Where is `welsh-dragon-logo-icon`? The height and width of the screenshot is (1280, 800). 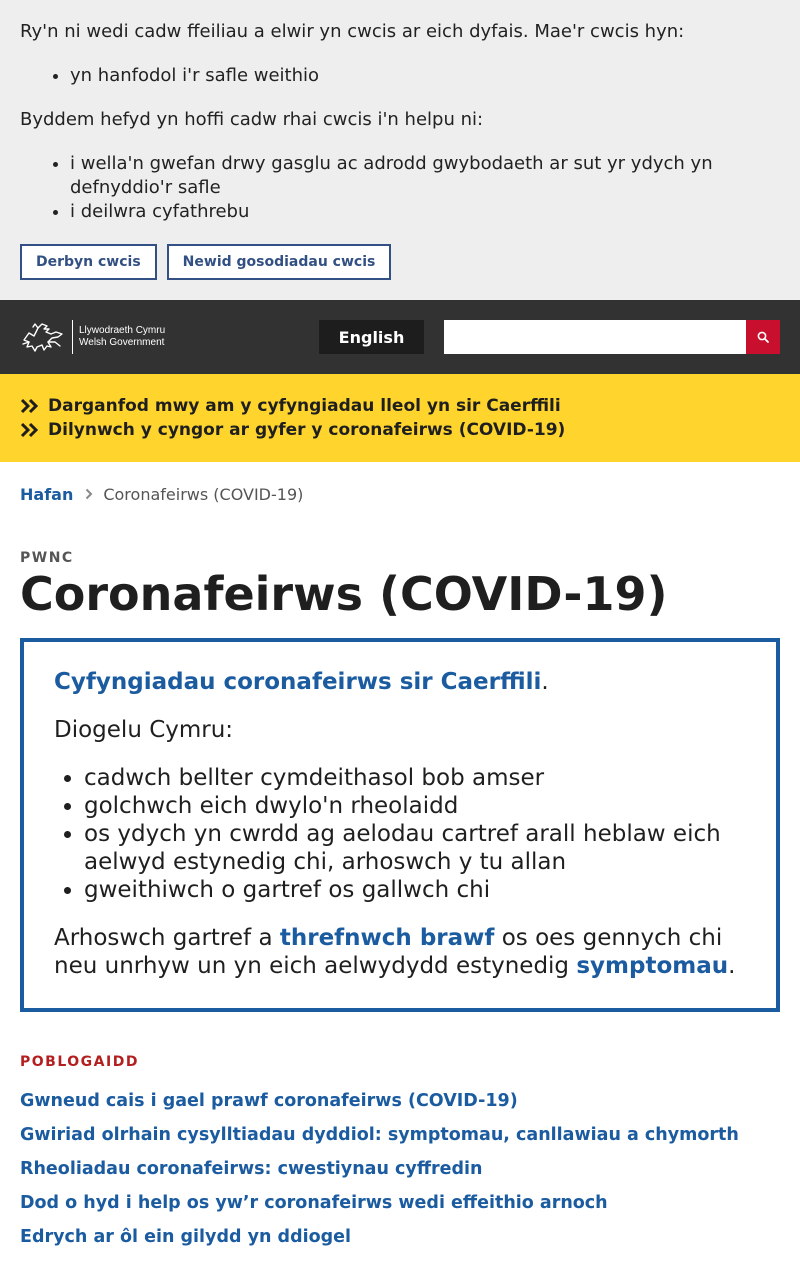 welsh-dragon-logo-icon is located at coordinates (43, 337).